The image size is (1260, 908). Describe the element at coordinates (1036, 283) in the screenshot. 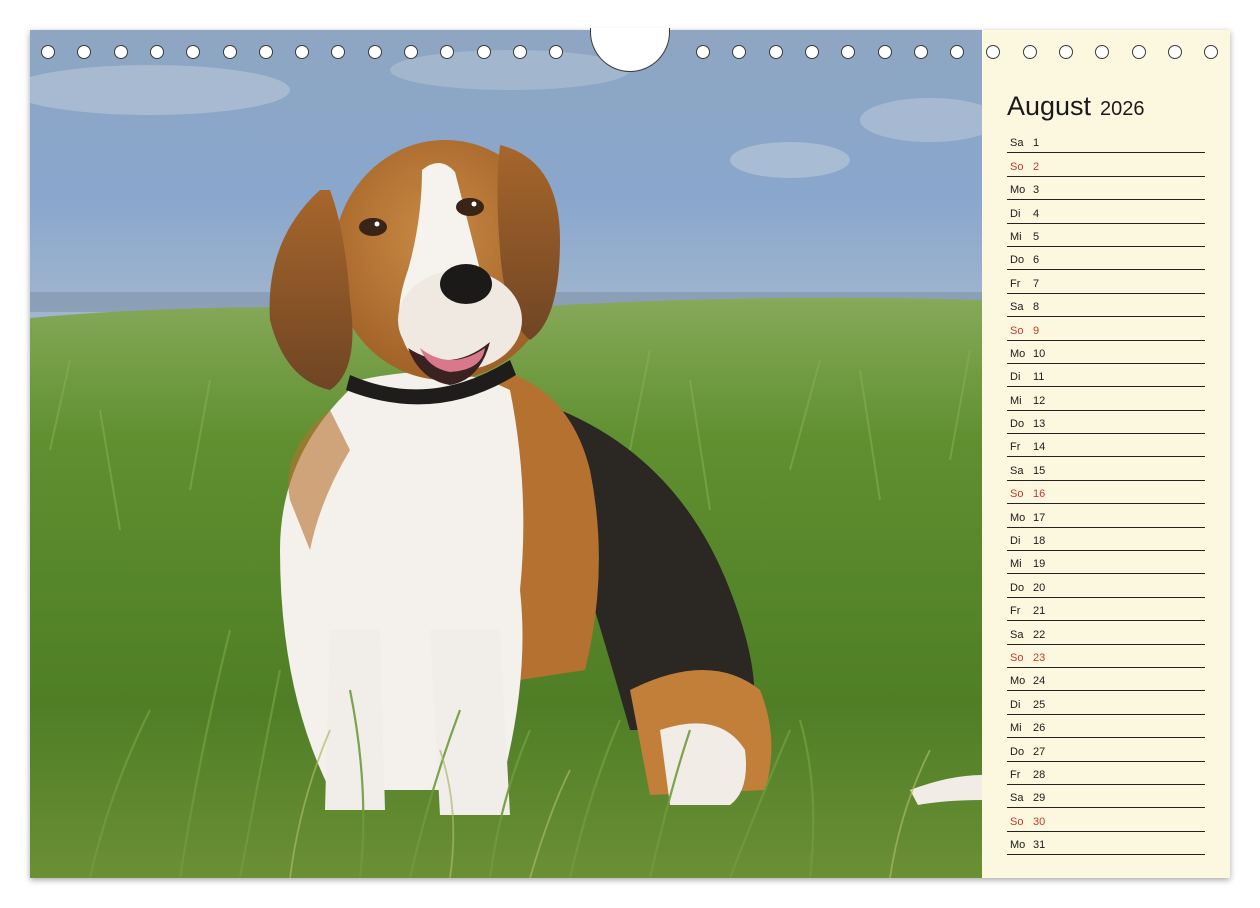

I see `day-date: 7` at that location.